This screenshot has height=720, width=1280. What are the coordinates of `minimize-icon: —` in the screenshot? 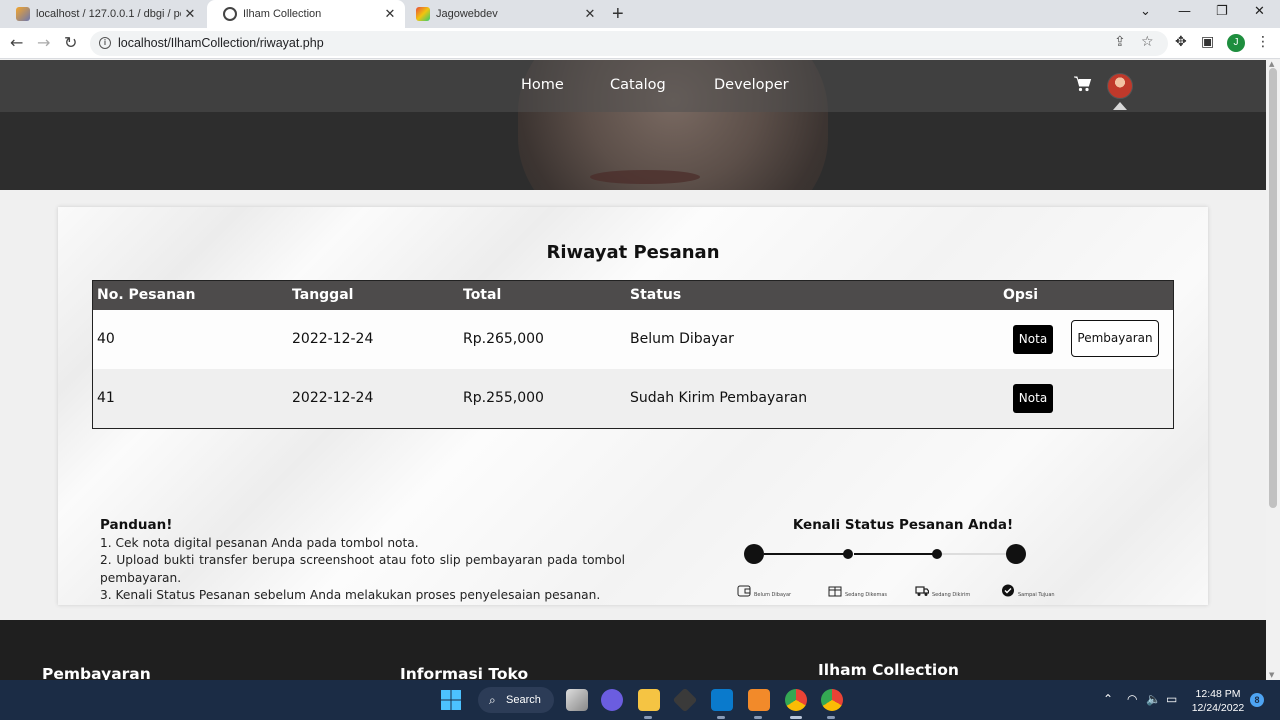 It's located at (1184, 11).